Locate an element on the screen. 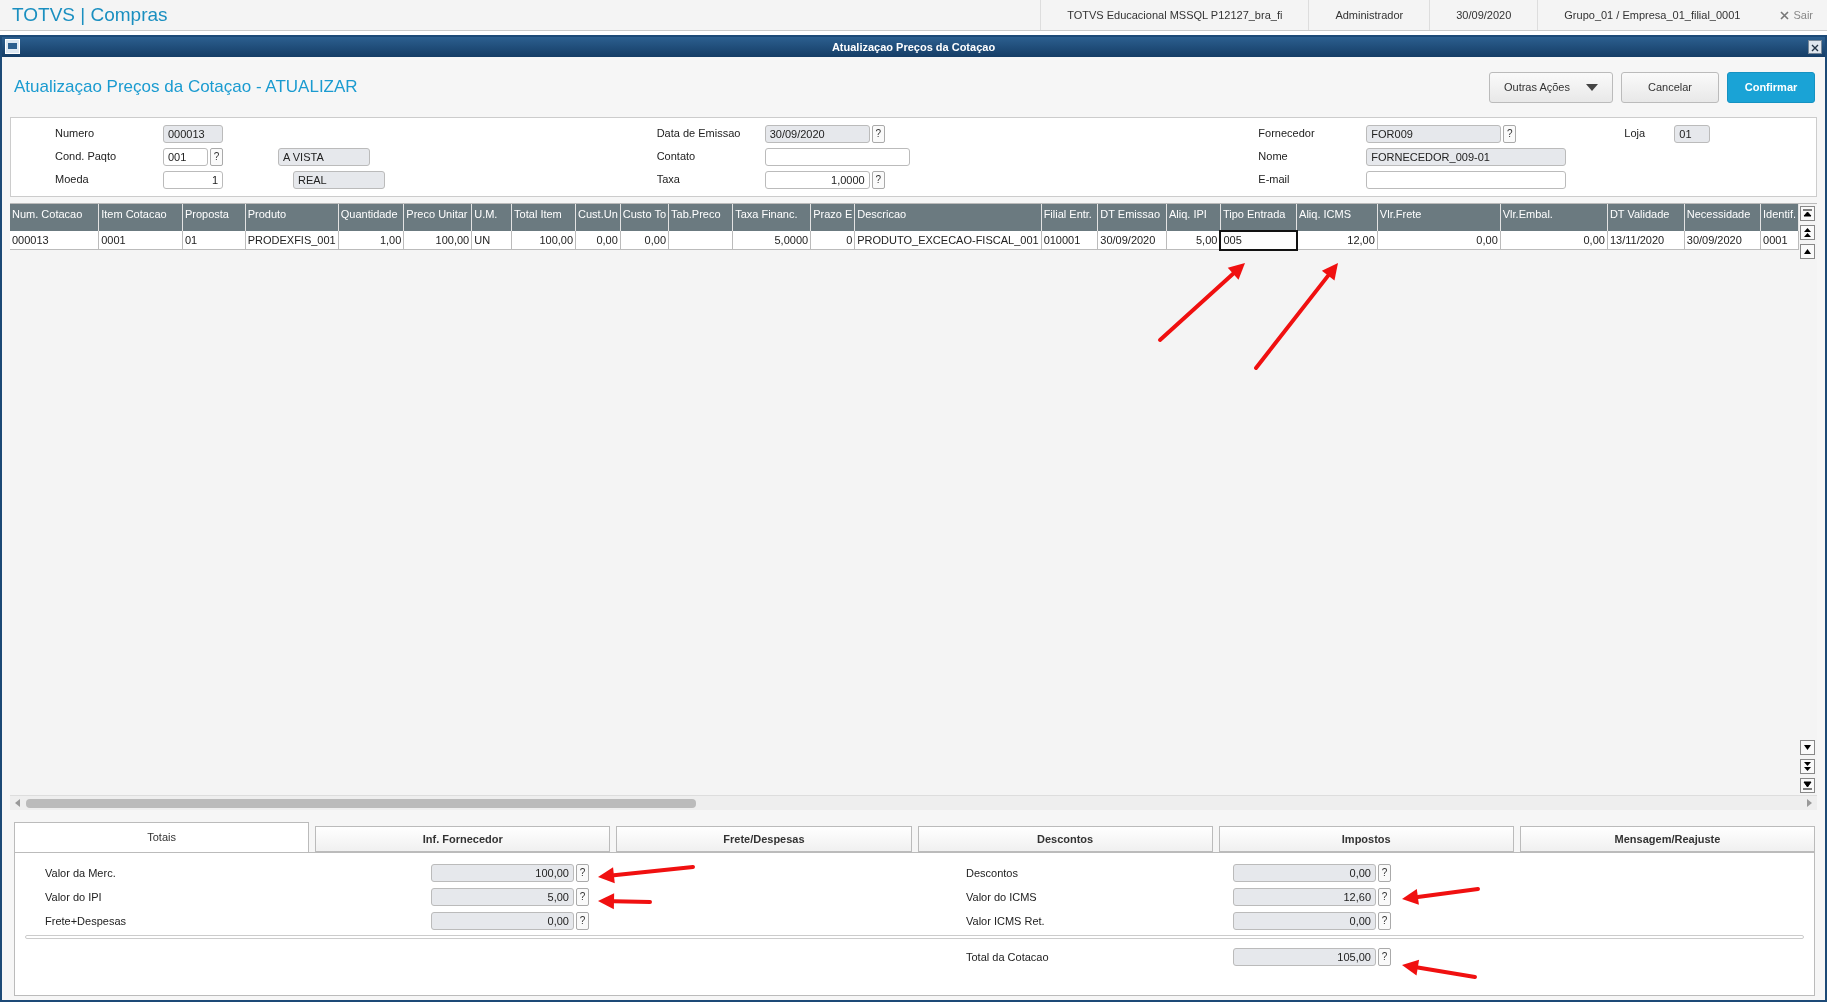  table-cell: 000013 is located at coordinates (54, 240).